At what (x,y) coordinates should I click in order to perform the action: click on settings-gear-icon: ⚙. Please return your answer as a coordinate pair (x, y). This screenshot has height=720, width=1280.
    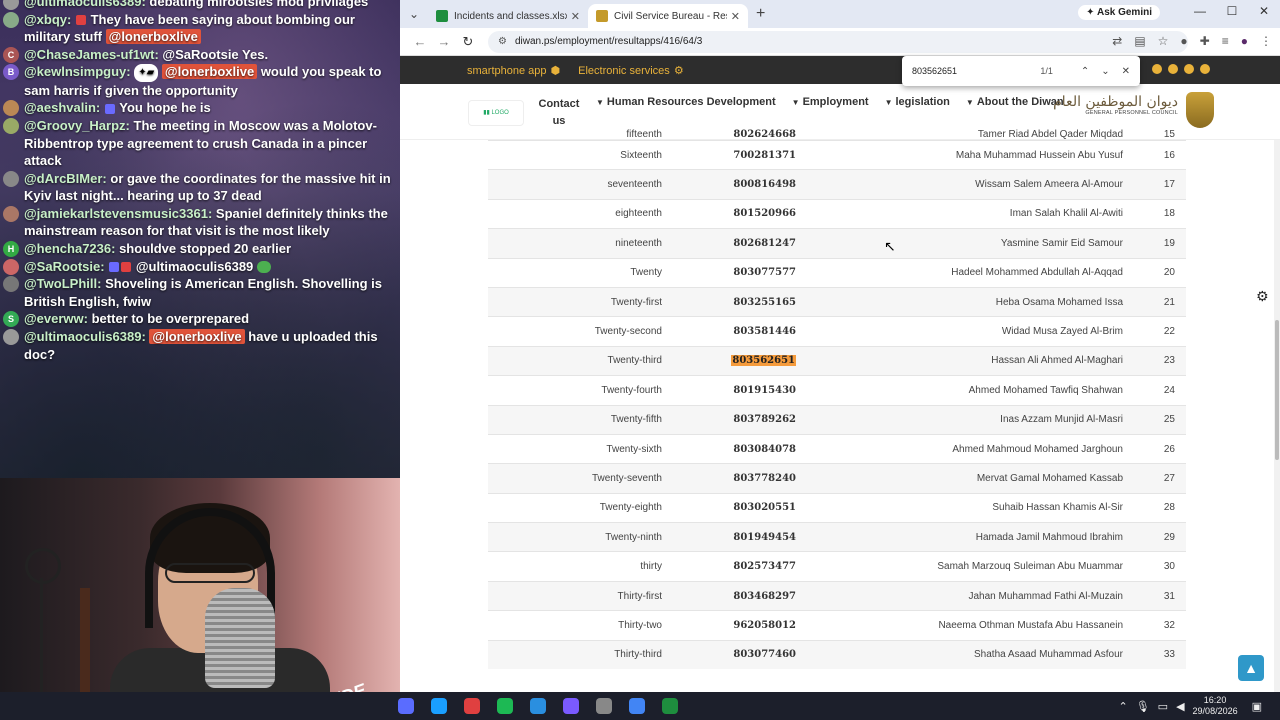
    Looking at the image, I should click on (1263, 296).